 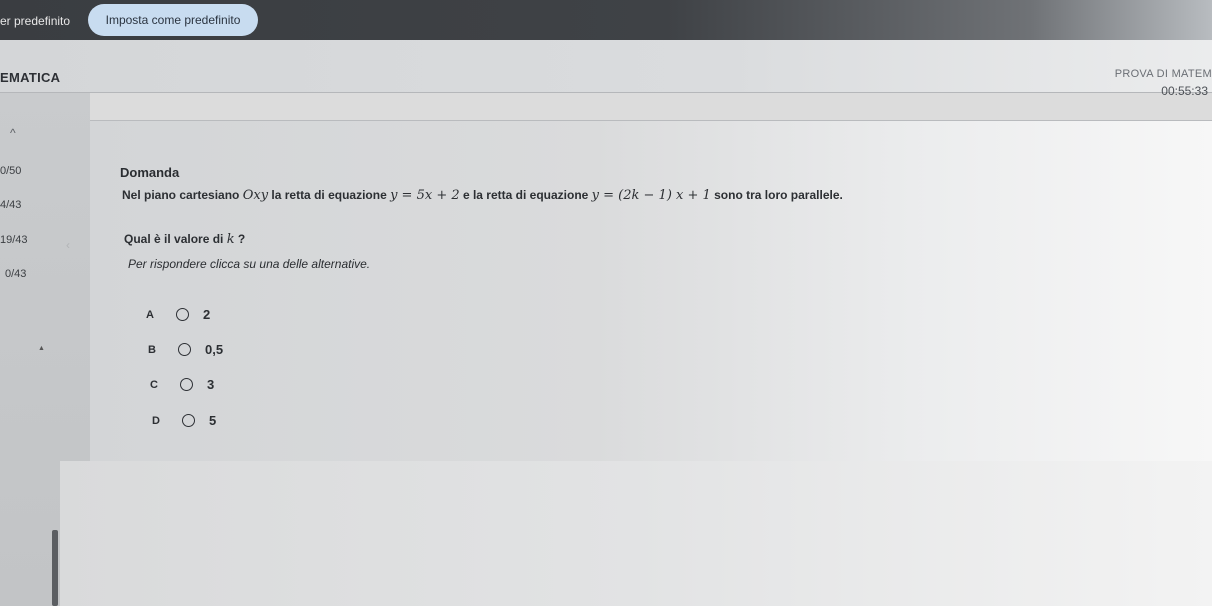 What do you see at coordinates (55, 568) in the screenshot?
I see `scrollbar` at bounding box center [55, 568].